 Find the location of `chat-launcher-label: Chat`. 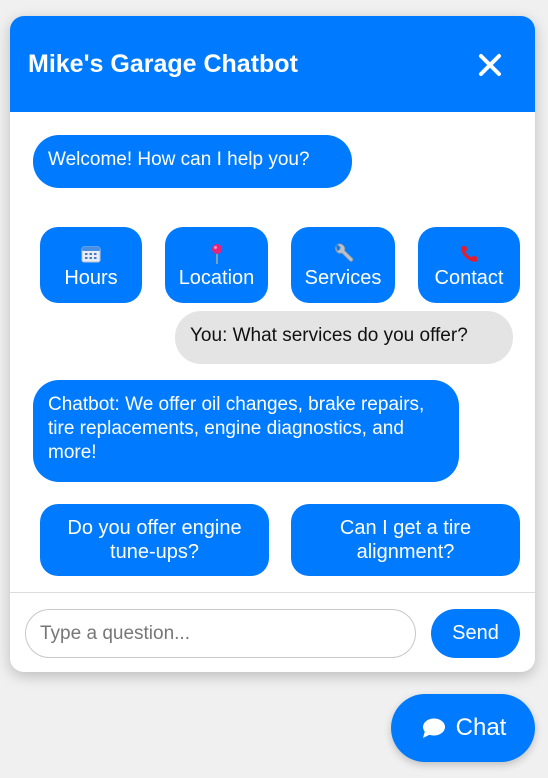

chat-launcher-label: Chat is located at coordinates (481, 727).